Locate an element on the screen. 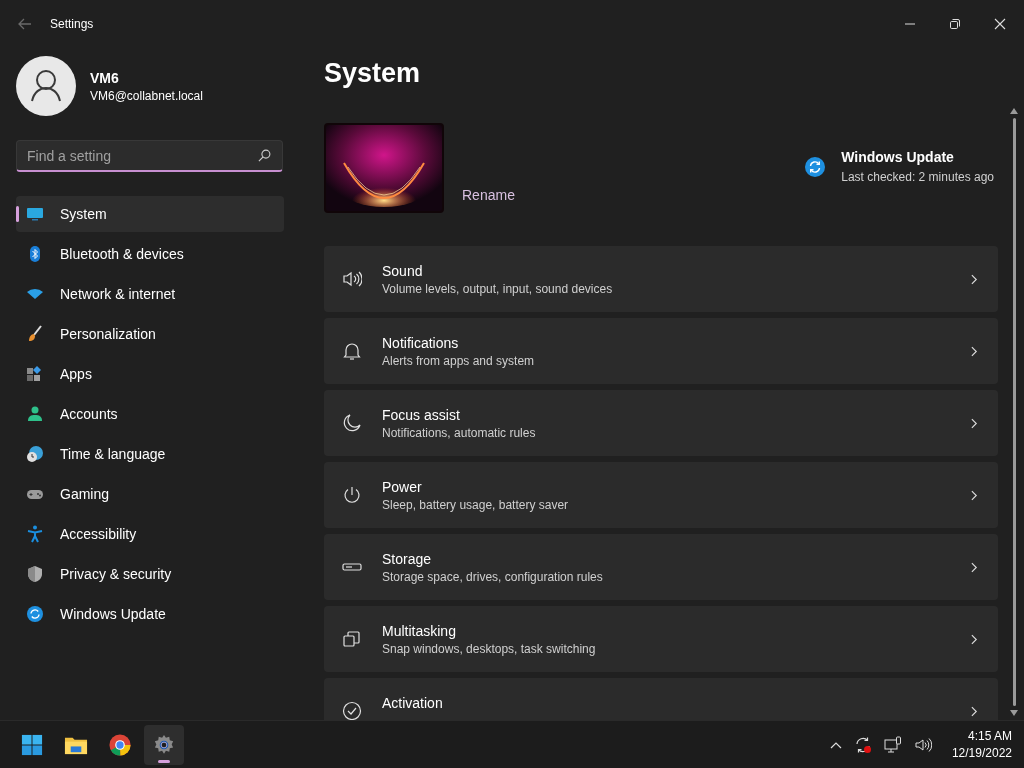 This screenshot has width=1024, height=768. rename-link: Rename is located at coordinates (488, 195).